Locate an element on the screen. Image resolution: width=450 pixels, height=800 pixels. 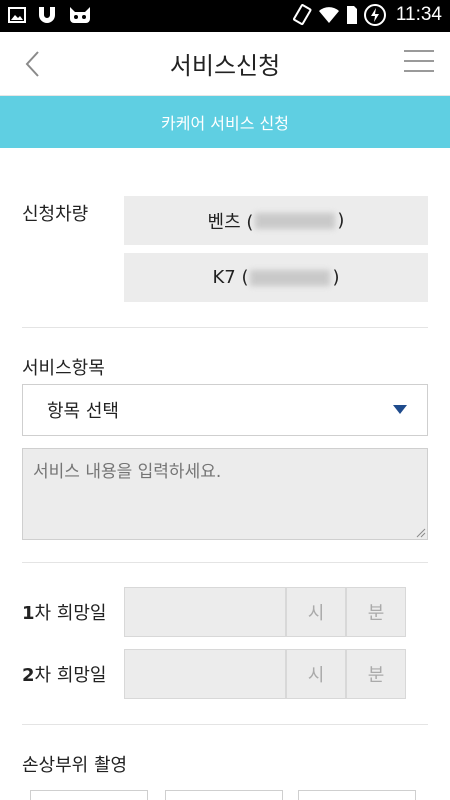
service-content-textarea is located at coordinates (225, 494).